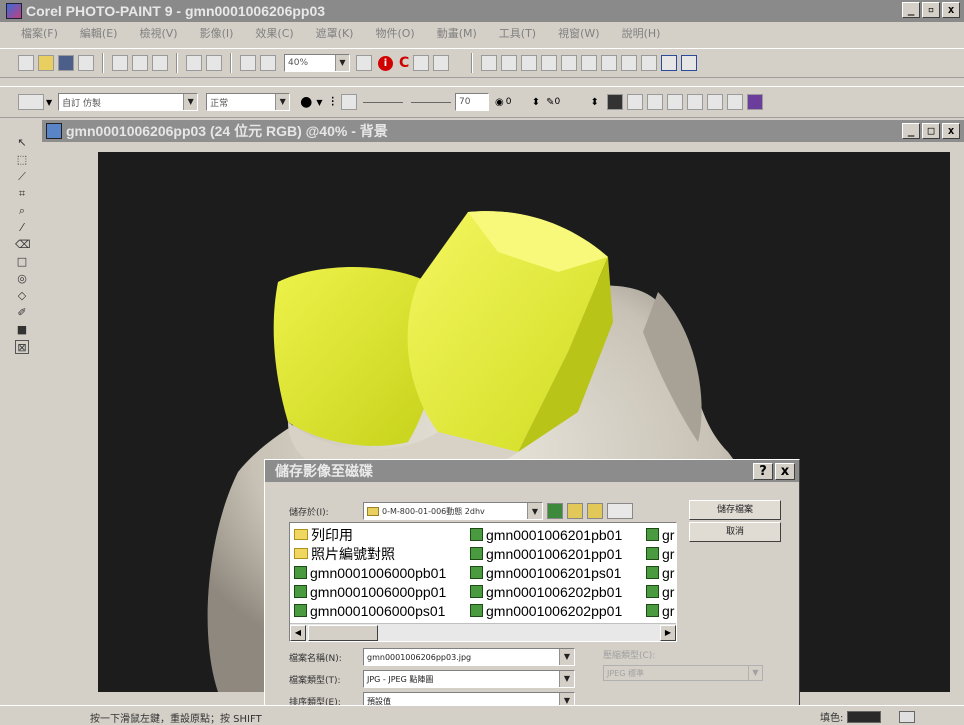  Describe the element at coordinates (46, 63) in the screenshot. I see `open-folder-icon` at that location.